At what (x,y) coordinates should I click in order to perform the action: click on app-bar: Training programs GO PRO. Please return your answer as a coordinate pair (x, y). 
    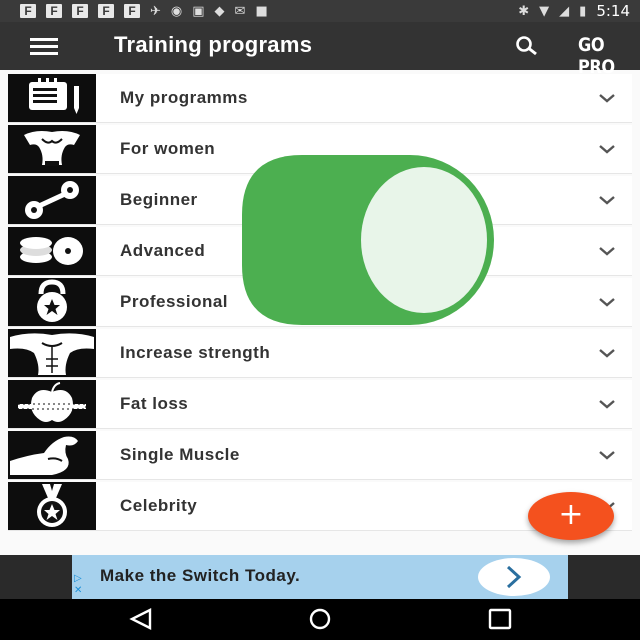
    Looking at the image, I should click on (320, 50).